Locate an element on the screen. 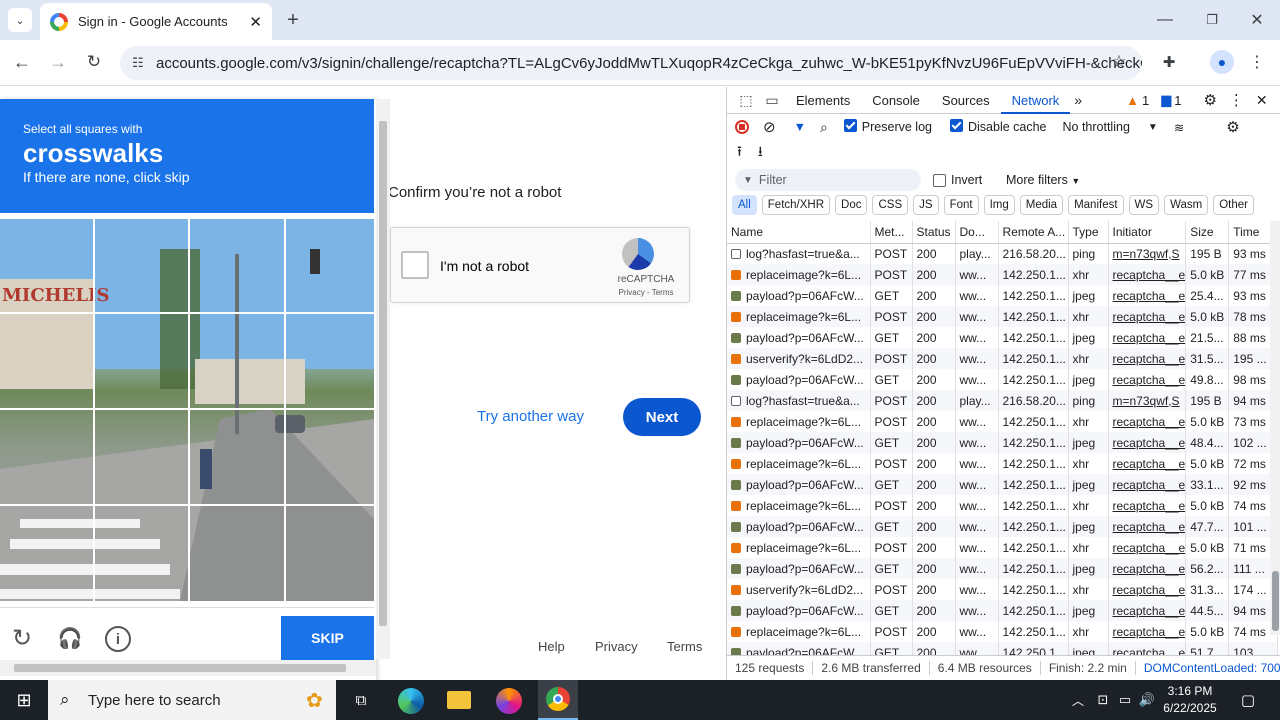 The width and height of the screenshot is (1280, 720). network-settings-icon: ⚙ is located at coordinates (1232, 127).